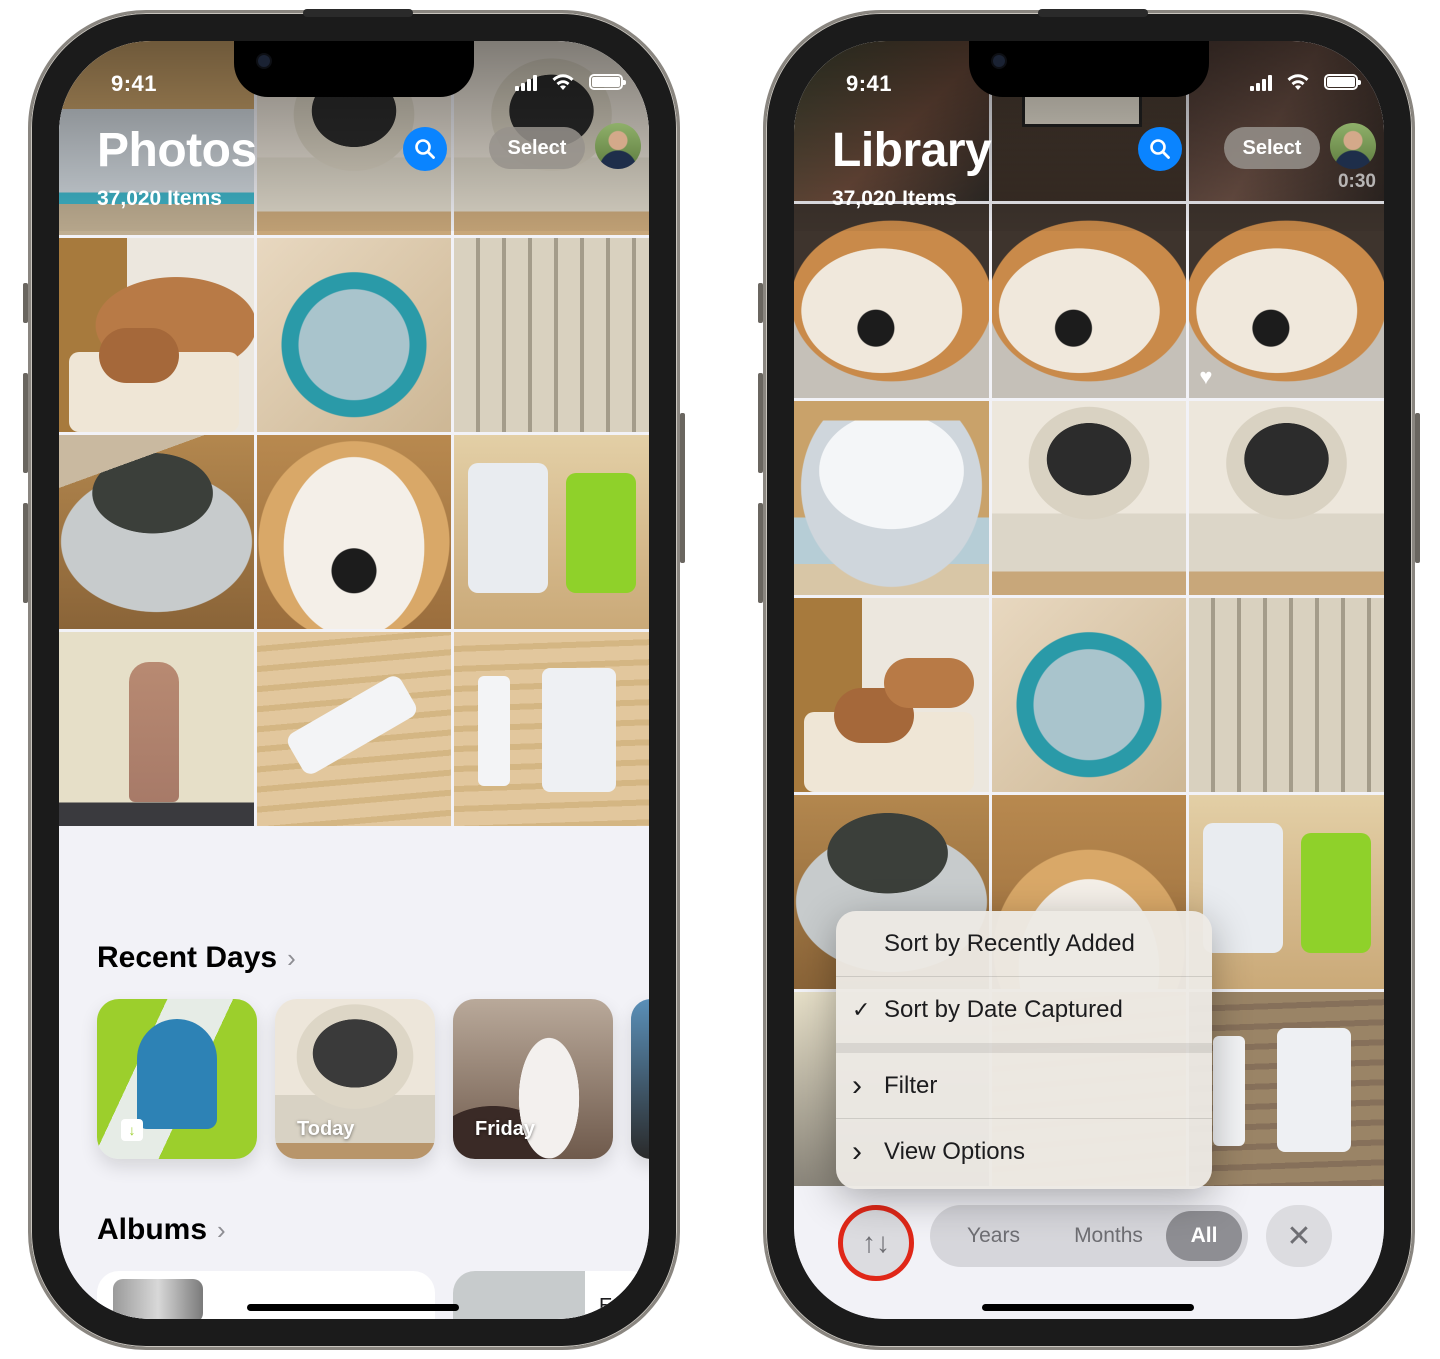 The image size is (1440, 1359). What do you see at coordinates (993, 1236) in the screenshot?
I see `segment-years: Years` at bounding box center [993, 1236].